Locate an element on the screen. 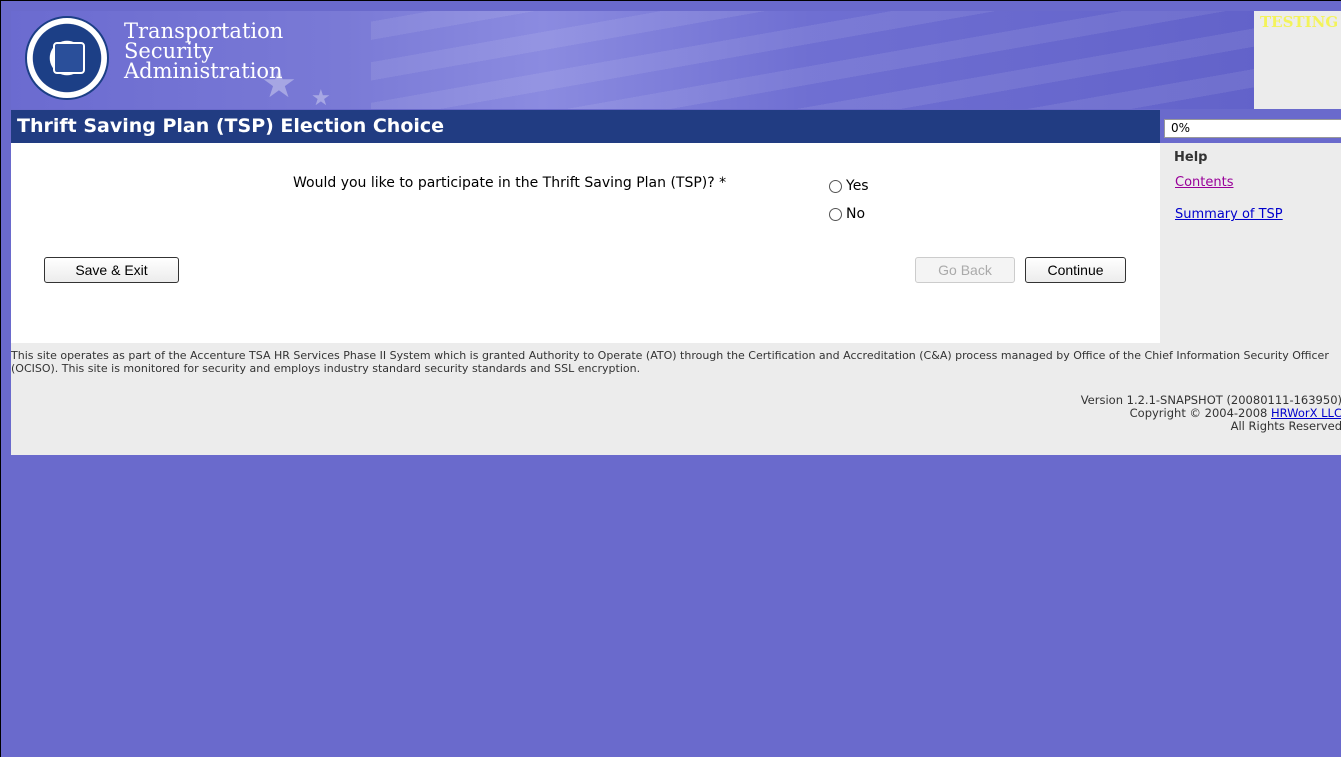  copyright-text: Copyright © 2004-2008 is located at coordinates (1200, 413).